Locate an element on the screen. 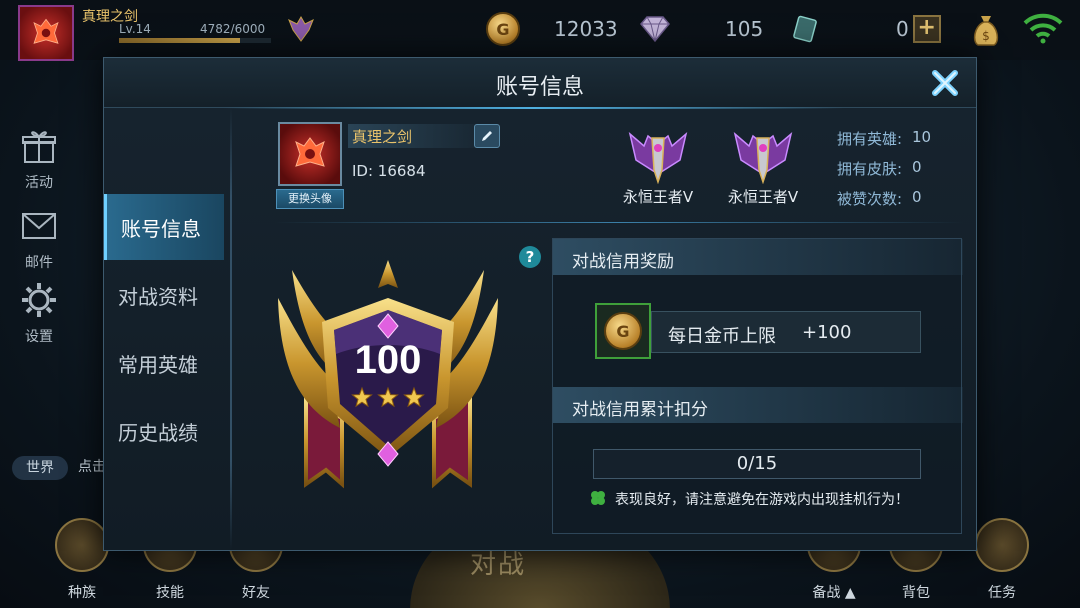 This screenshot has height=608, width=1080. nav-task-button: 任务 is located at coordinates (1002, 559).